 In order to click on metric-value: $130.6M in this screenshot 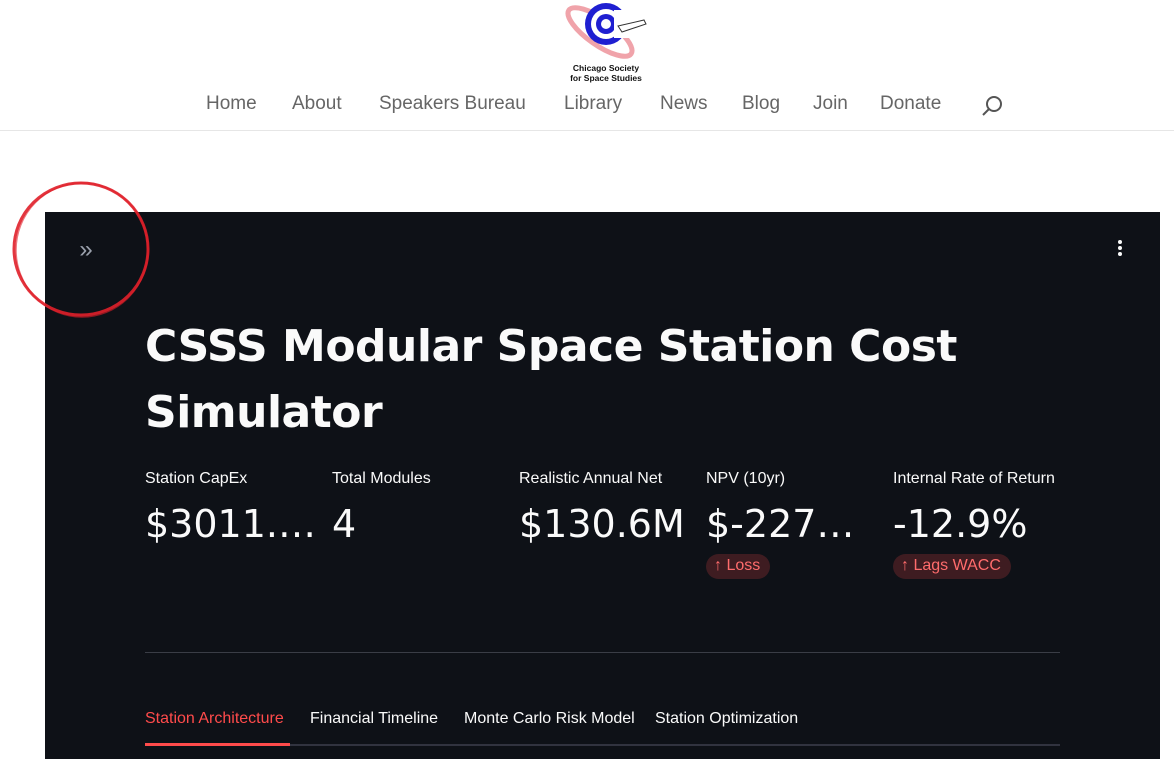, I will do `click(602, 524)`.